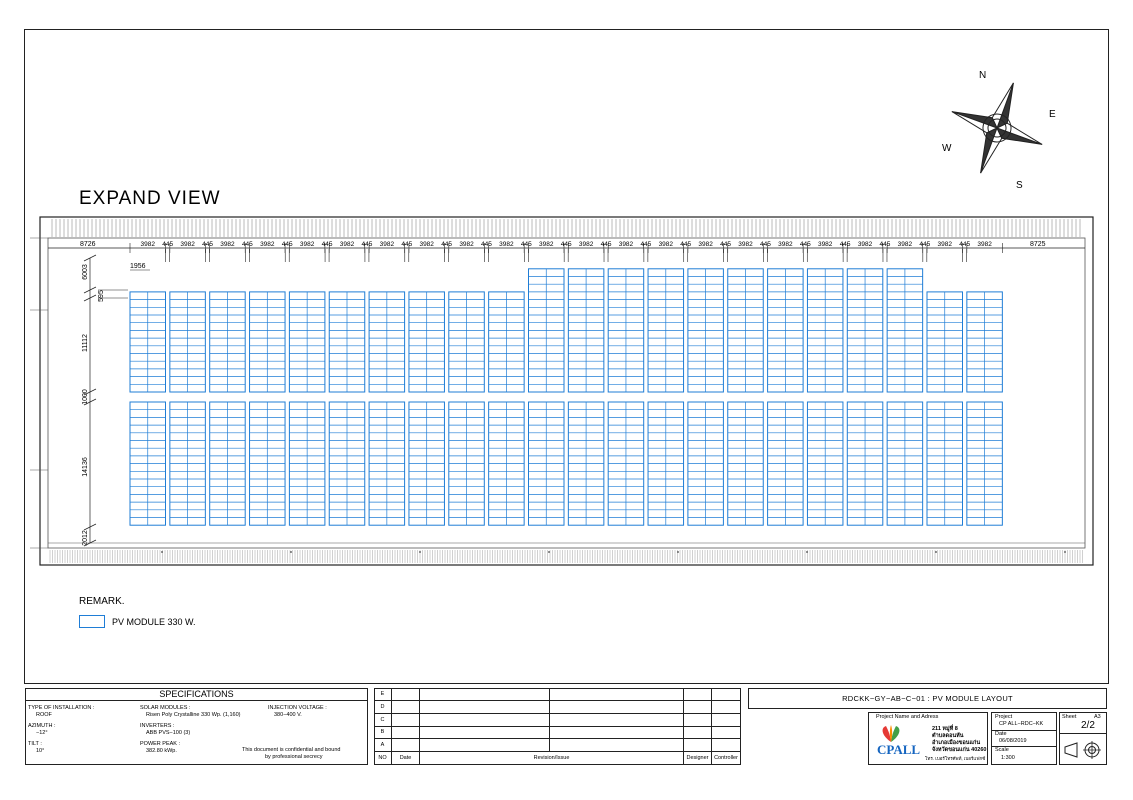  I want to click on revision-row-letter: D, so click(383, 706).